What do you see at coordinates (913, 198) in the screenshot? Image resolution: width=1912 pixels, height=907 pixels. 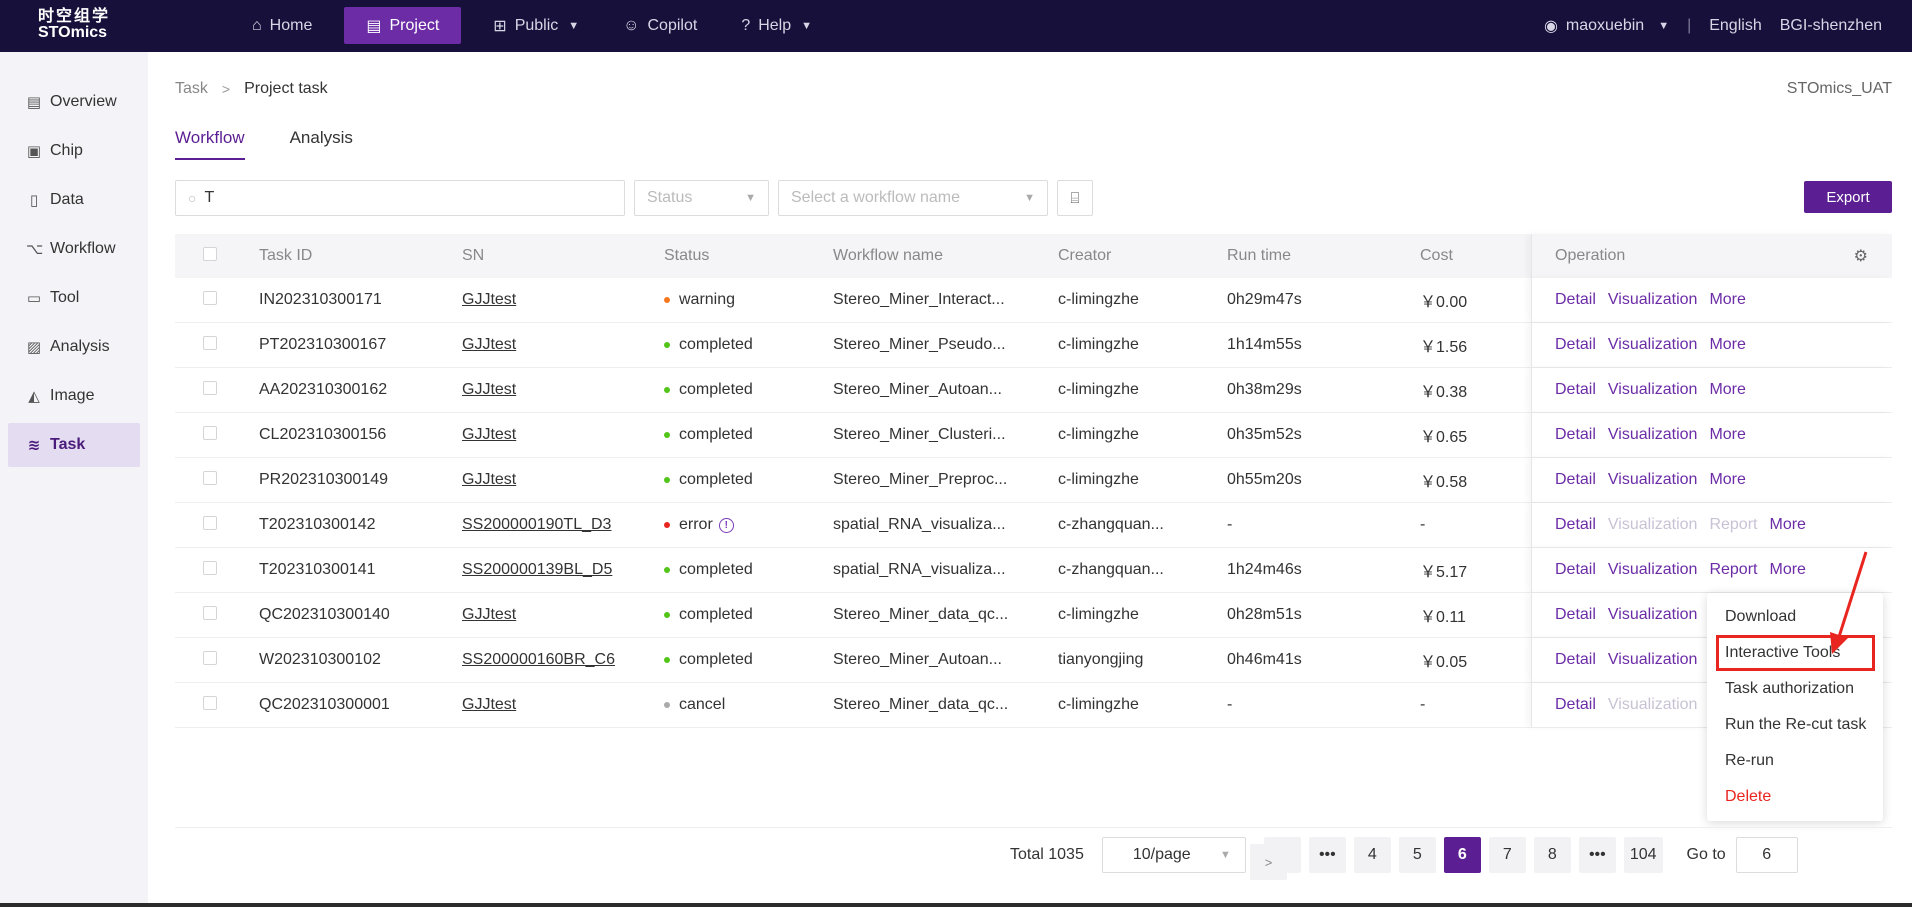 I see `workflow-select: Select a workflow name ▼` at bounding box center [913, 198].